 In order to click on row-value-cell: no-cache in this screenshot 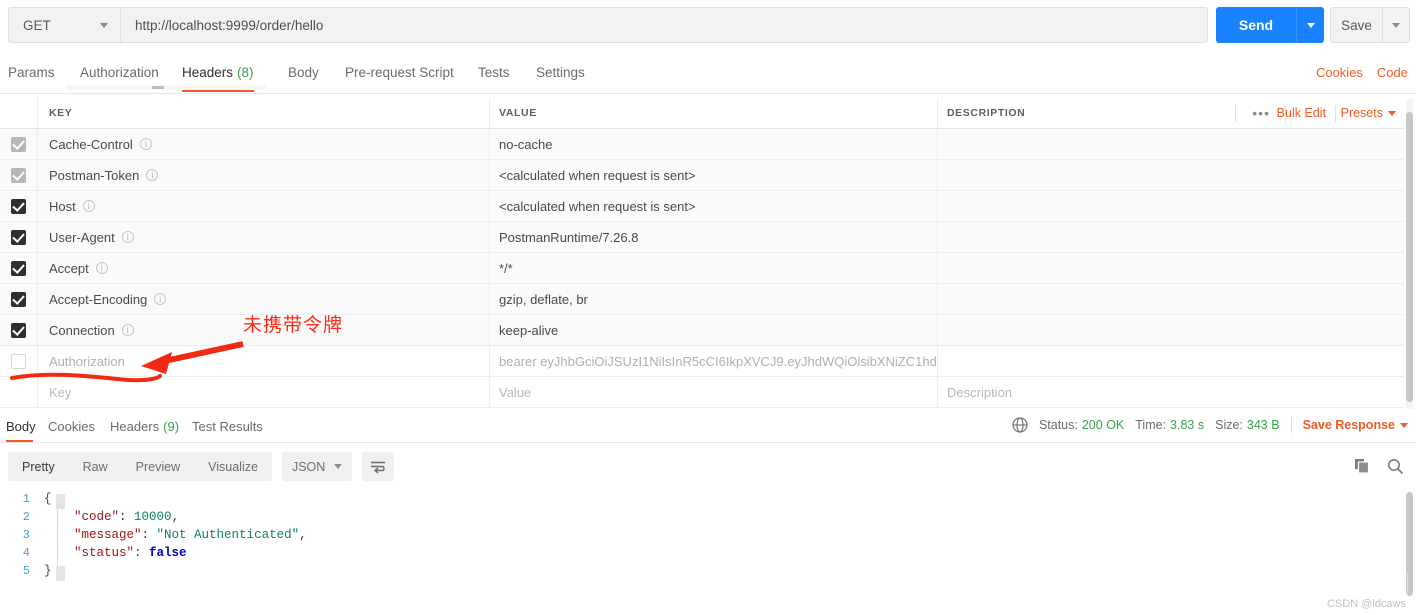, I will do `click(714, 144)`.